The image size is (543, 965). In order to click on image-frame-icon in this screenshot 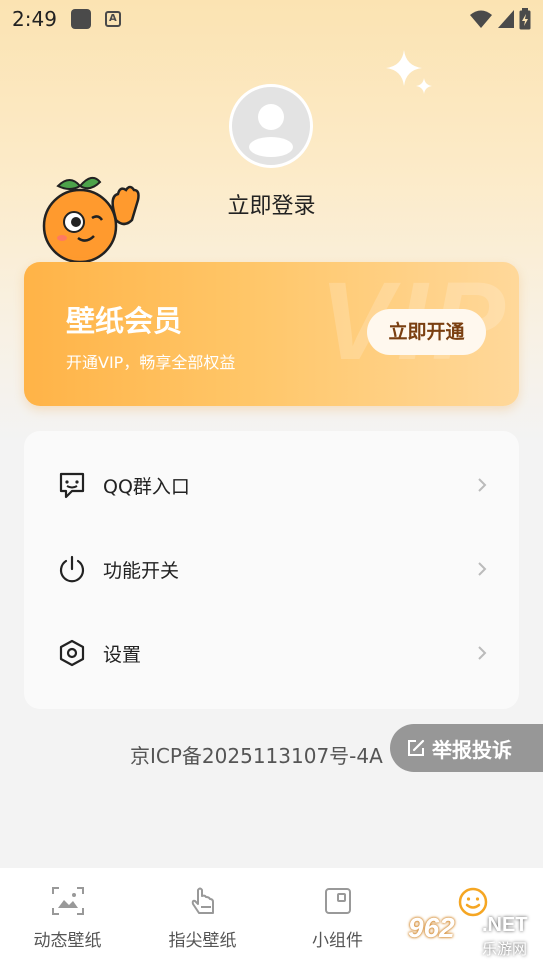, I will do `click(67, 901)`.